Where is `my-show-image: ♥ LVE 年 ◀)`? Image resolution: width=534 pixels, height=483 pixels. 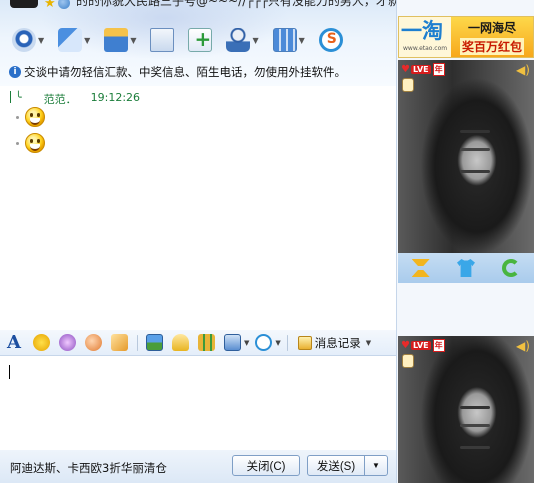 my-show-image: ♥ LVE 年 ◀) is located at coordinates (466, 409).